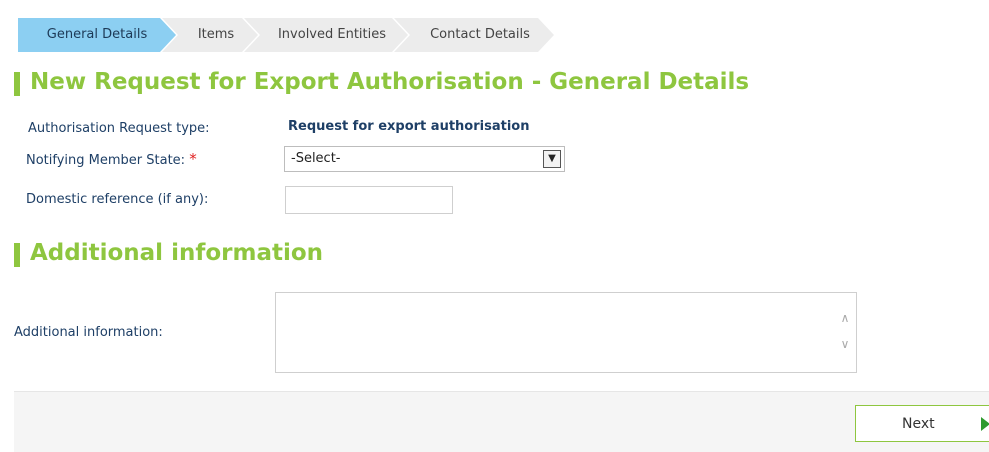 The height and width of the screenshot is (452, 989). What do you see at coordinates (326, 35) in the screenshot?
I see `step-involved-entities: Involved Entities` at bounding box center [326, 35].